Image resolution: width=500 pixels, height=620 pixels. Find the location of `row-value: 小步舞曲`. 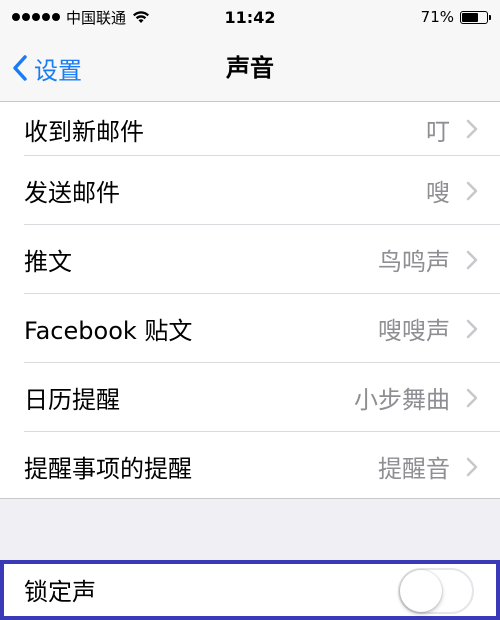

row-value: 小步舞曲 is located at coordinates (402, 400).